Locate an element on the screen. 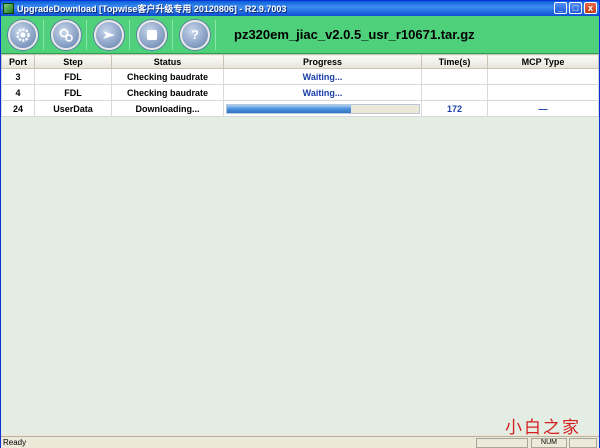  cell-port: 4 is located at coordinates (18, 92).